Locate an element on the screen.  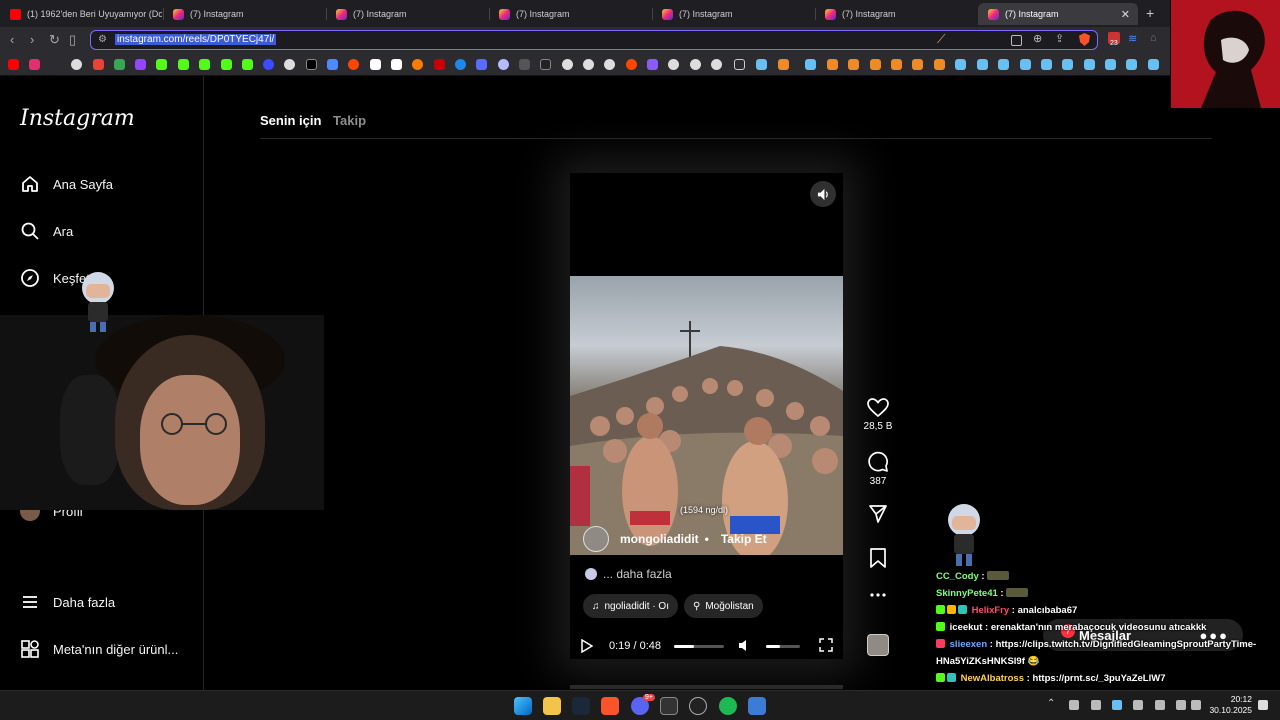
send-icon is located at coordinates (878, 514).